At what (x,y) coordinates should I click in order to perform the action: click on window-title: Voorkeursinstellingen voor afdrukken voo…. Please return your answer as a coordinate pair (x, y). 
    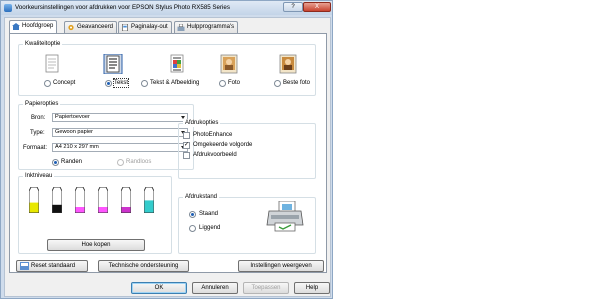
    Looking at the image, I should click on (122, 7).